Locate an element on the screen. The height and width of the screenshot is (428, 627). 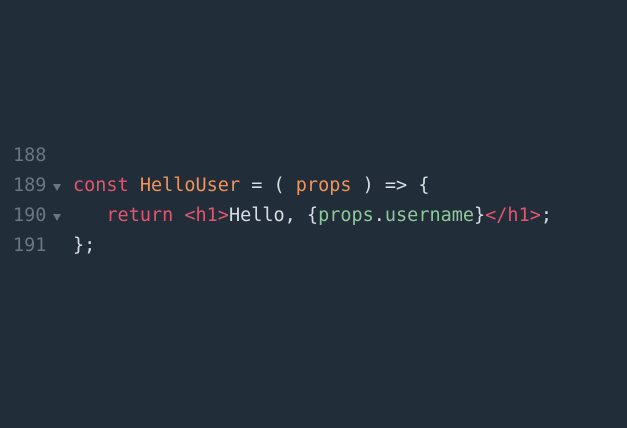
code-text: return <h1>Hello, {props.username}</h1>; is located at coordinates (312, 216).